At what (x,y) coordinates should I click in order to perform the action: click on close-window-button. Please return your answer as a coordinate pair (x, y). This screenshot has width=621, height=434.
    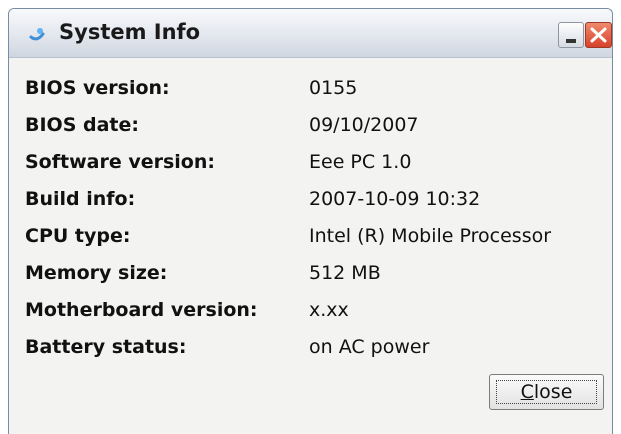
    Looking at the image, I should click on (598, 35).